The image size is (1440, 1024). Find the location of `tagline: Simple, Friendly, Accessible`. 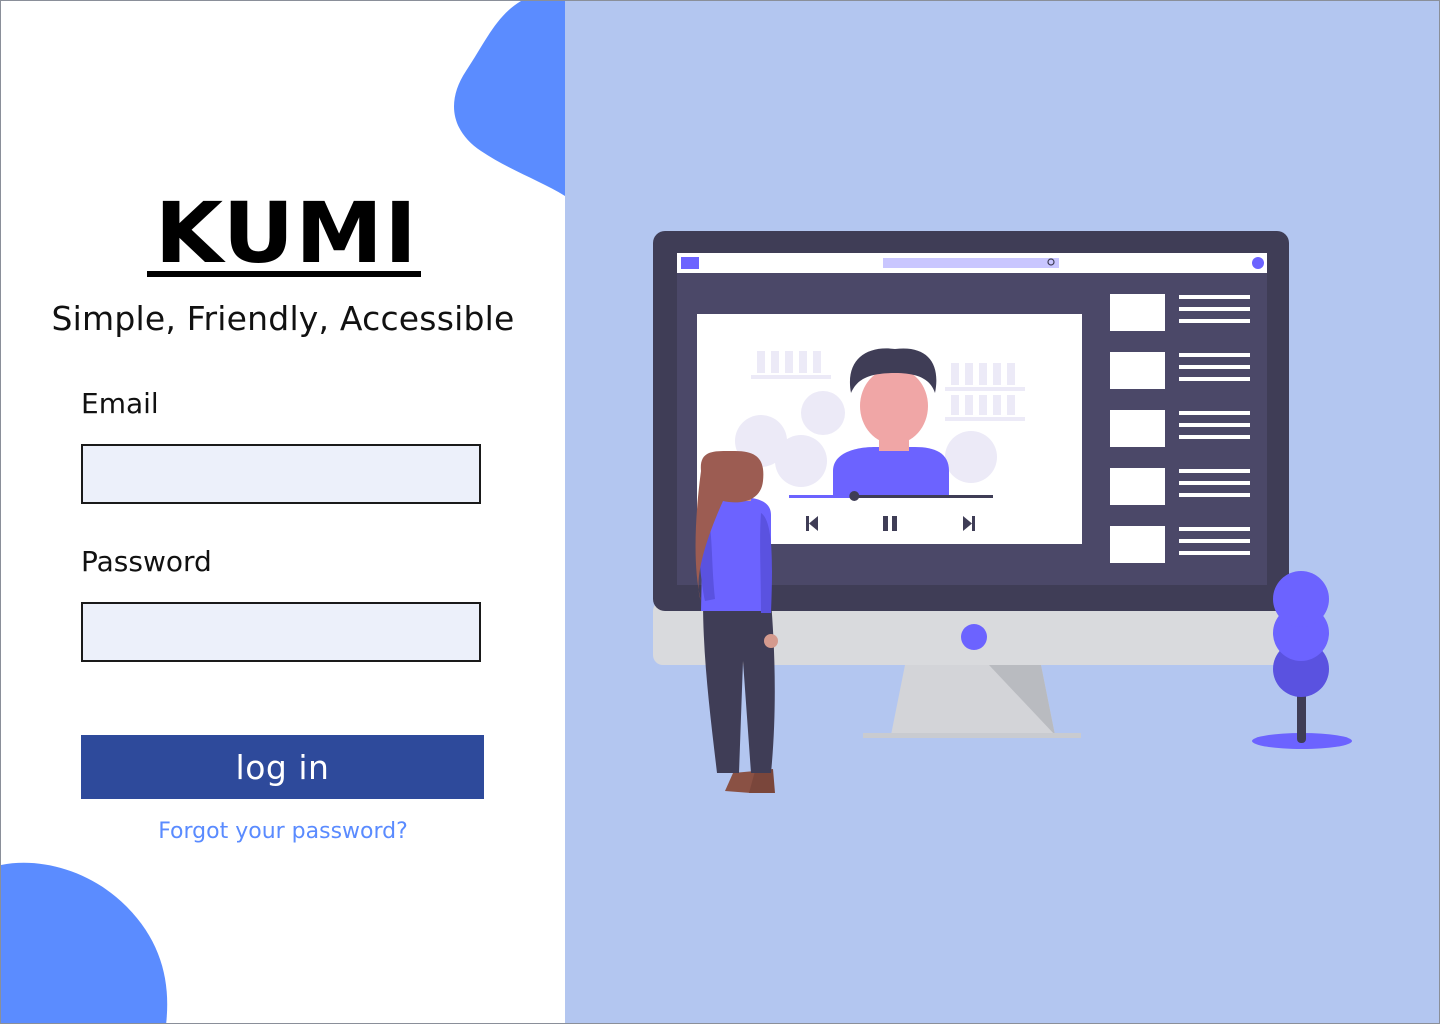

tagline: Simple, Friendly, Accessible is located at coordinates (283, 318).